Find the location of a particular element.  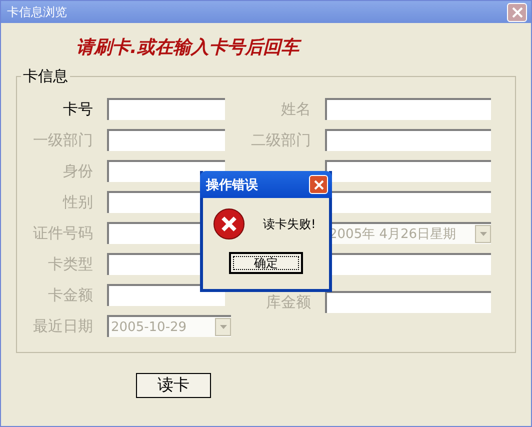

field-label: 身份 is located at coordinates (77, 171).